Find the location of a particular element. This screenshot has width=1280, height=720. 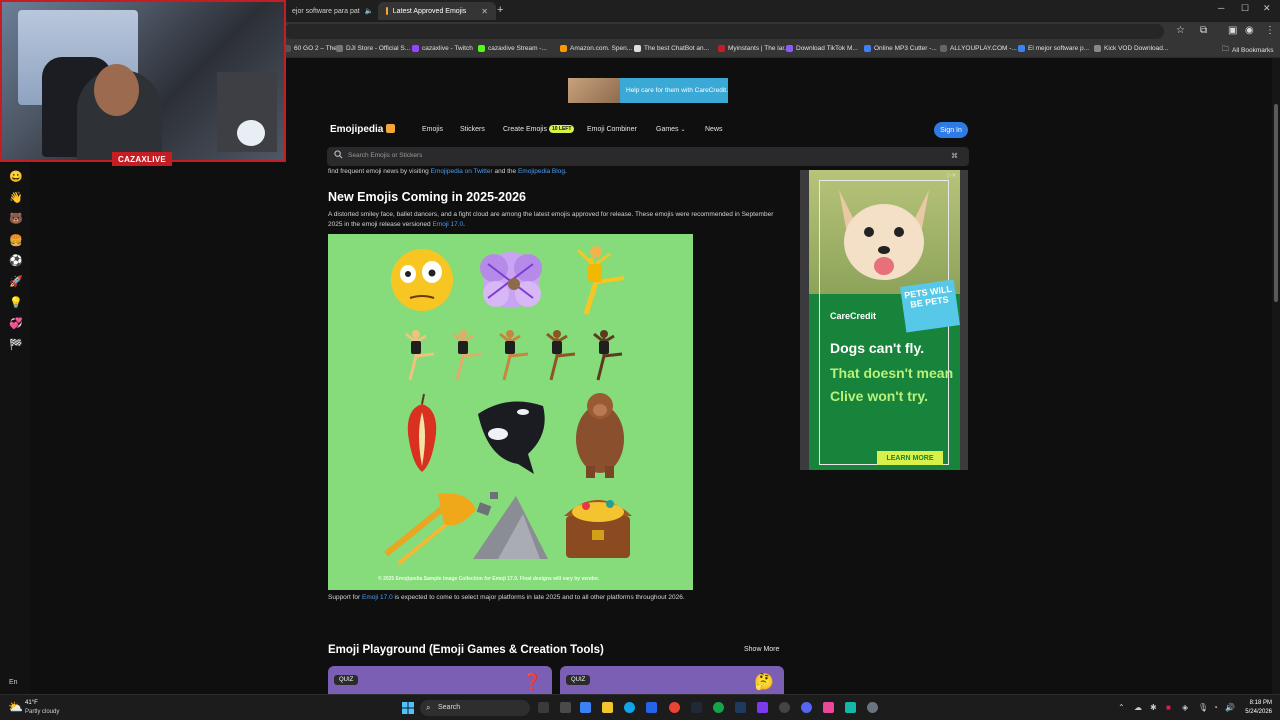

emoji-17-link: Emoji 17.0 is located at coordinates (447, 224).